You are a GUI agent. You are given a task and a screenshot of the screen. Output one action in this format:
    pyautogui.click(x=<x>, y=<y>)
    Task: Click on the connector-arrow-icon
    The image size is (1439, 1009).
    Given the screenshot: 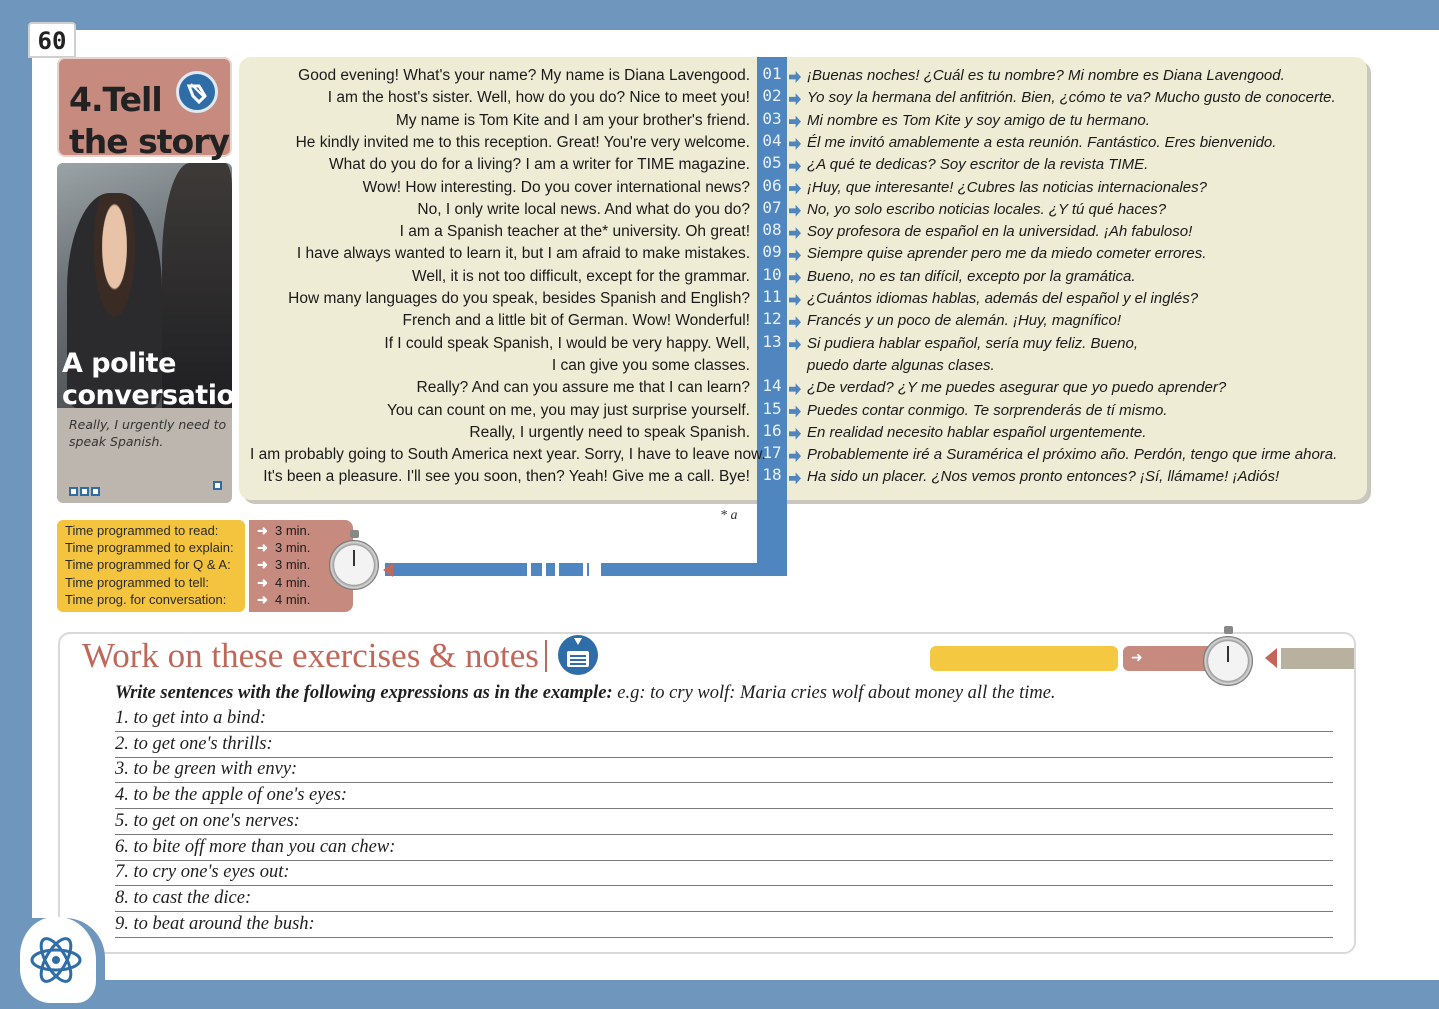 What is the action you would take?
    pyautogui.click(x=388, y=570)
    